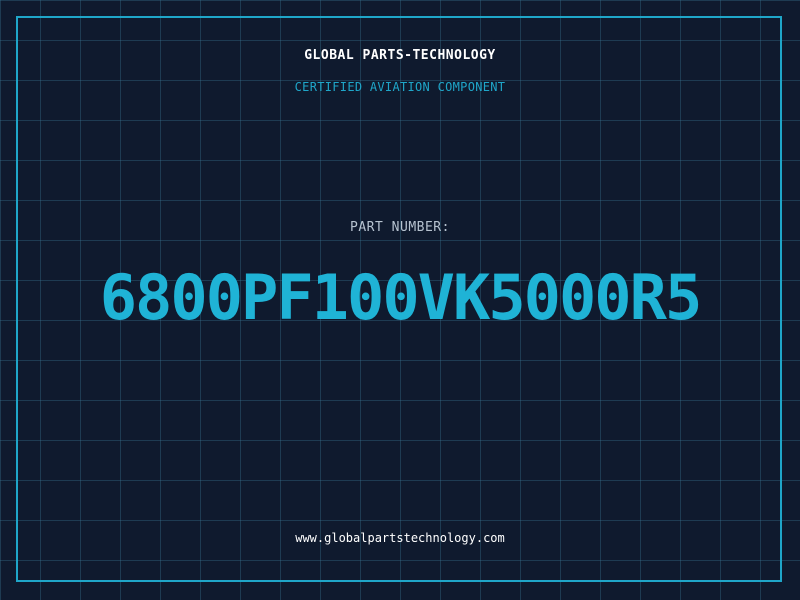 The image size is (800, 600). Describe the element at coordinates (400, 55) in the screenshot. I see `company-name: GLOBAL PARTS-TECHNOLOGY` at that location.